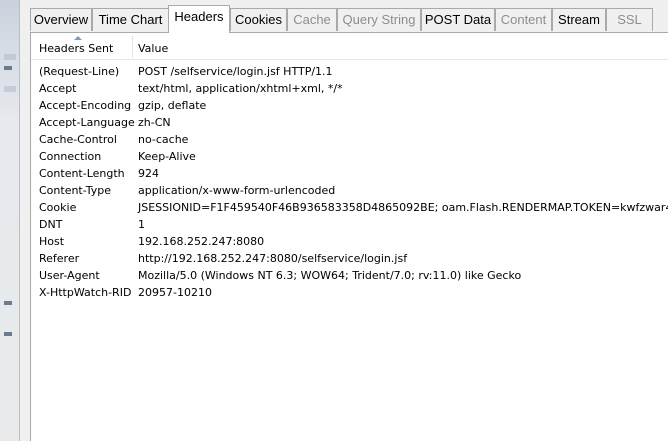 The image size is (668, 441). I want to click on header-value-cell: gzip, deflate, so click(172, 105).